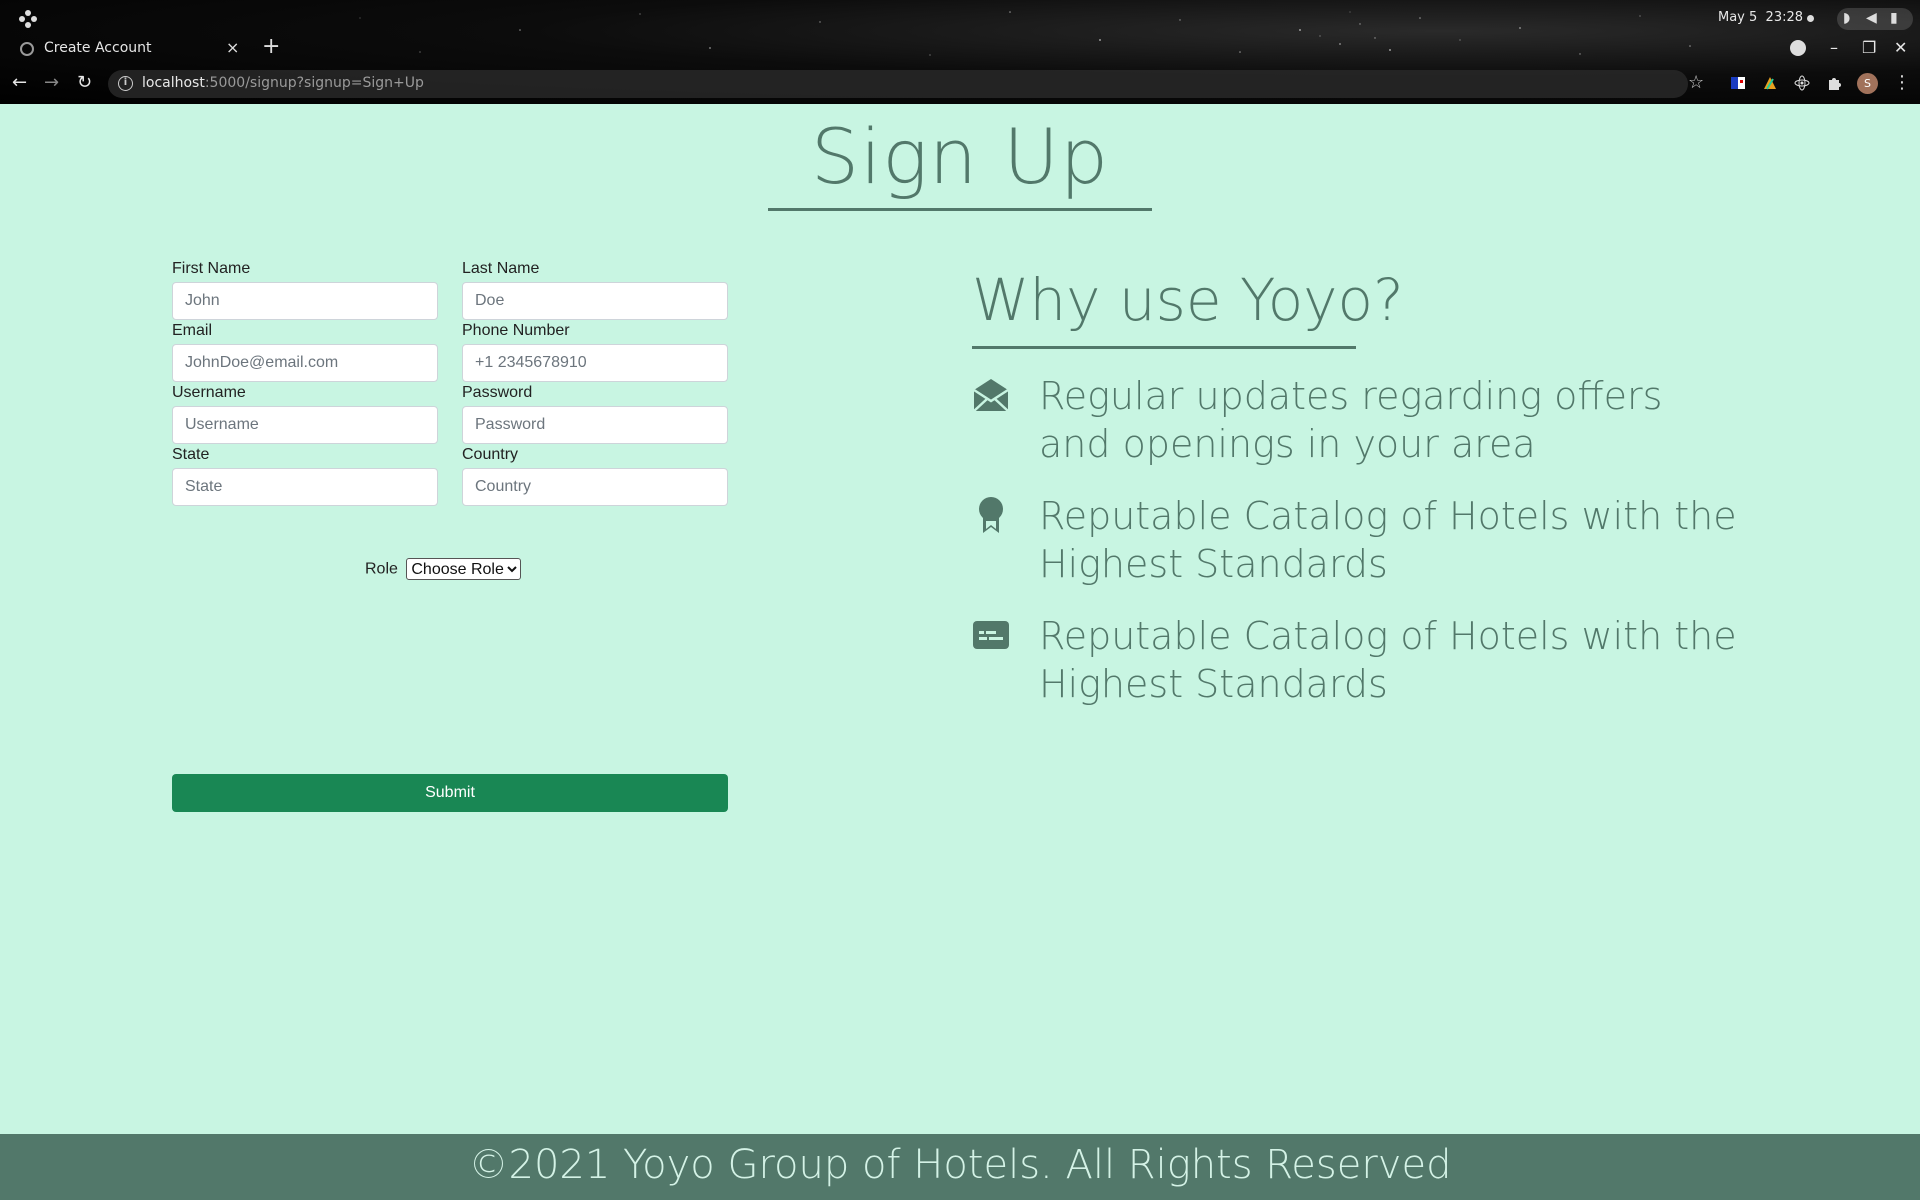 Image resolution: width=1920 pixels, height=1200 pixels. Describe the element at coordinates (1834, 83) in the screenshot. I see `extensions-puzzle-icon` at that location.